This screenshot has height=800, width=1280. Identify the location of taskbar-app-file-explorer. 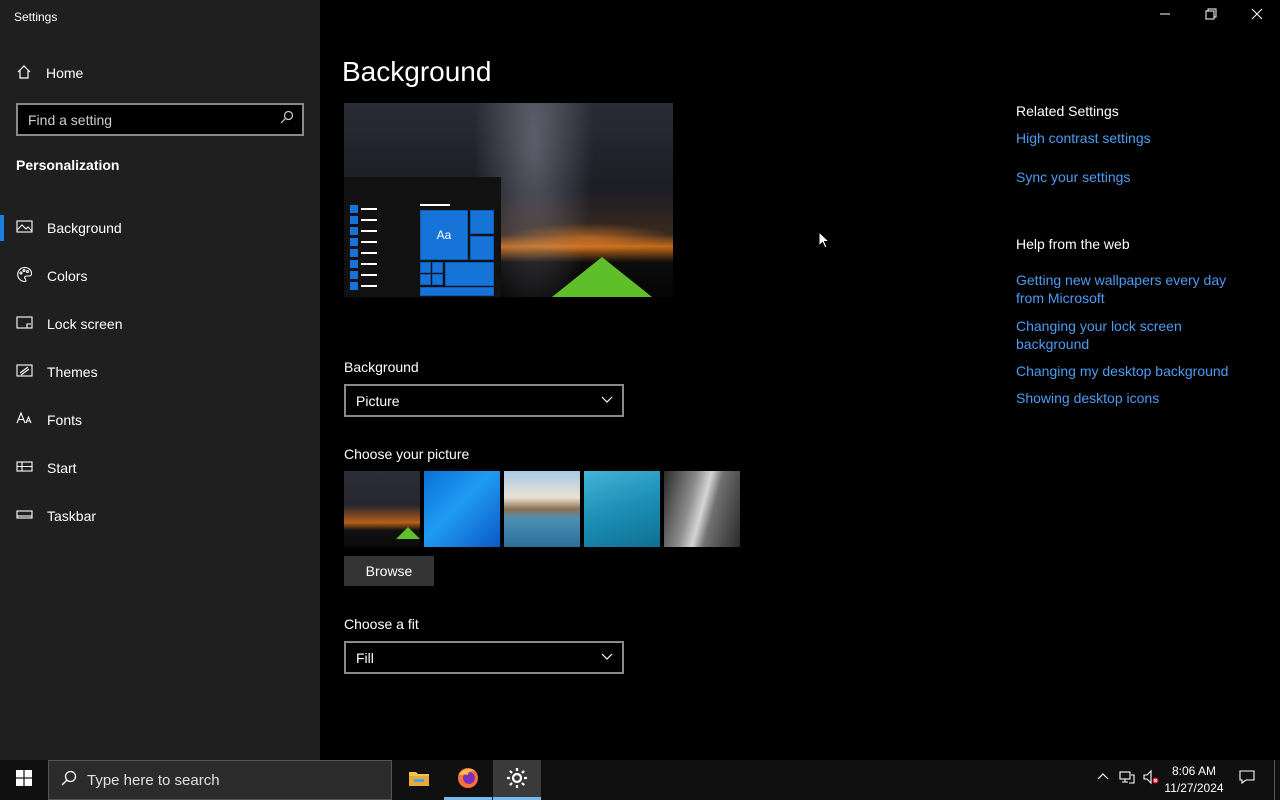
(419, 780).